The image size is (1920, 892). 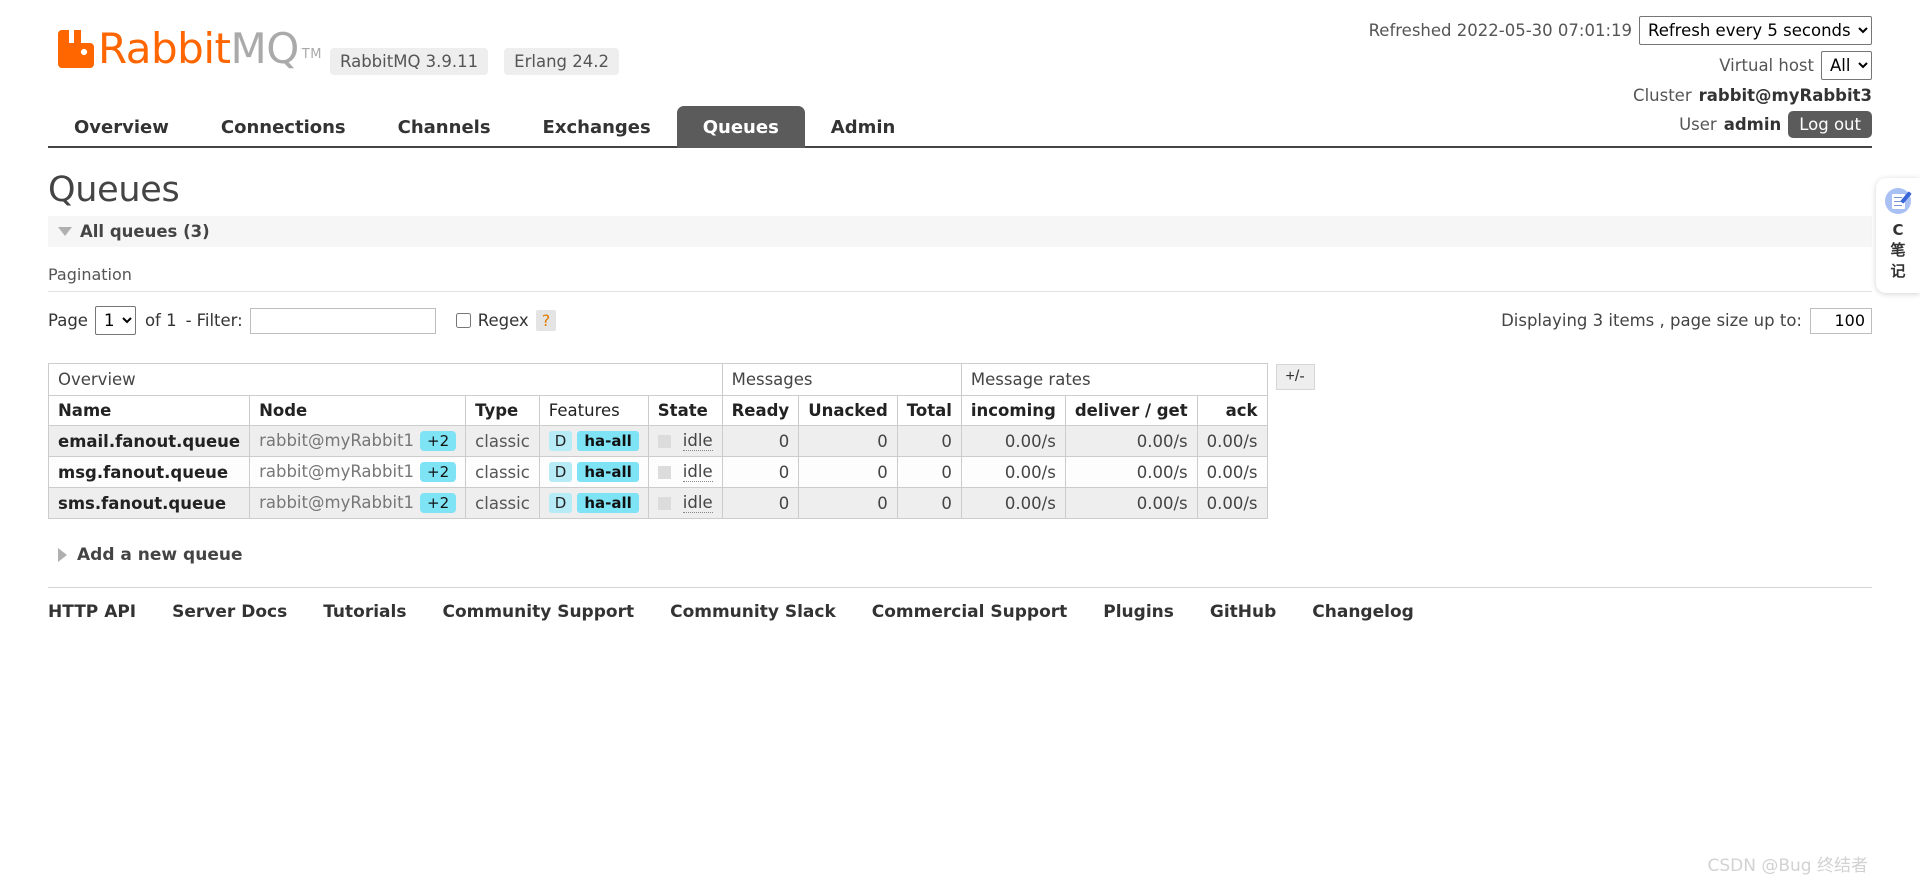 What do you see at coordinates (358, 503) in the screenshot?
I see `queue-node-cell: rabbit@myRabbit1 +2` at bounding box center [358, 503].